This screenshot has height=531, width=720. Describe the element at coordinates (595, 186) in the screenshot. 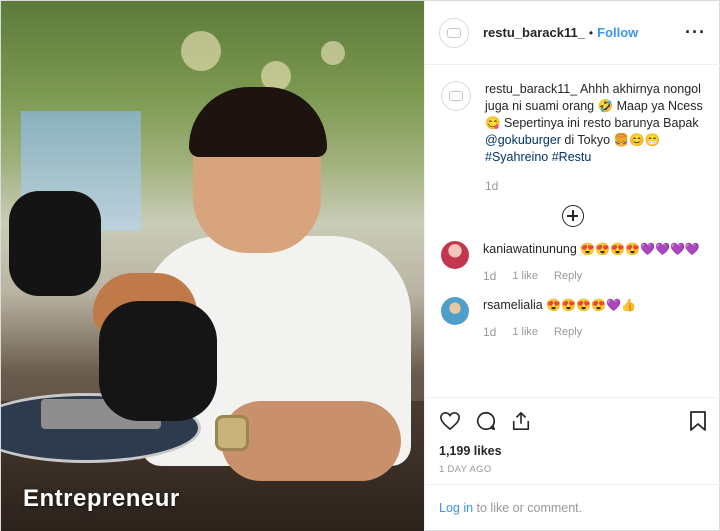

I see `caption-time: 1d` at that location.